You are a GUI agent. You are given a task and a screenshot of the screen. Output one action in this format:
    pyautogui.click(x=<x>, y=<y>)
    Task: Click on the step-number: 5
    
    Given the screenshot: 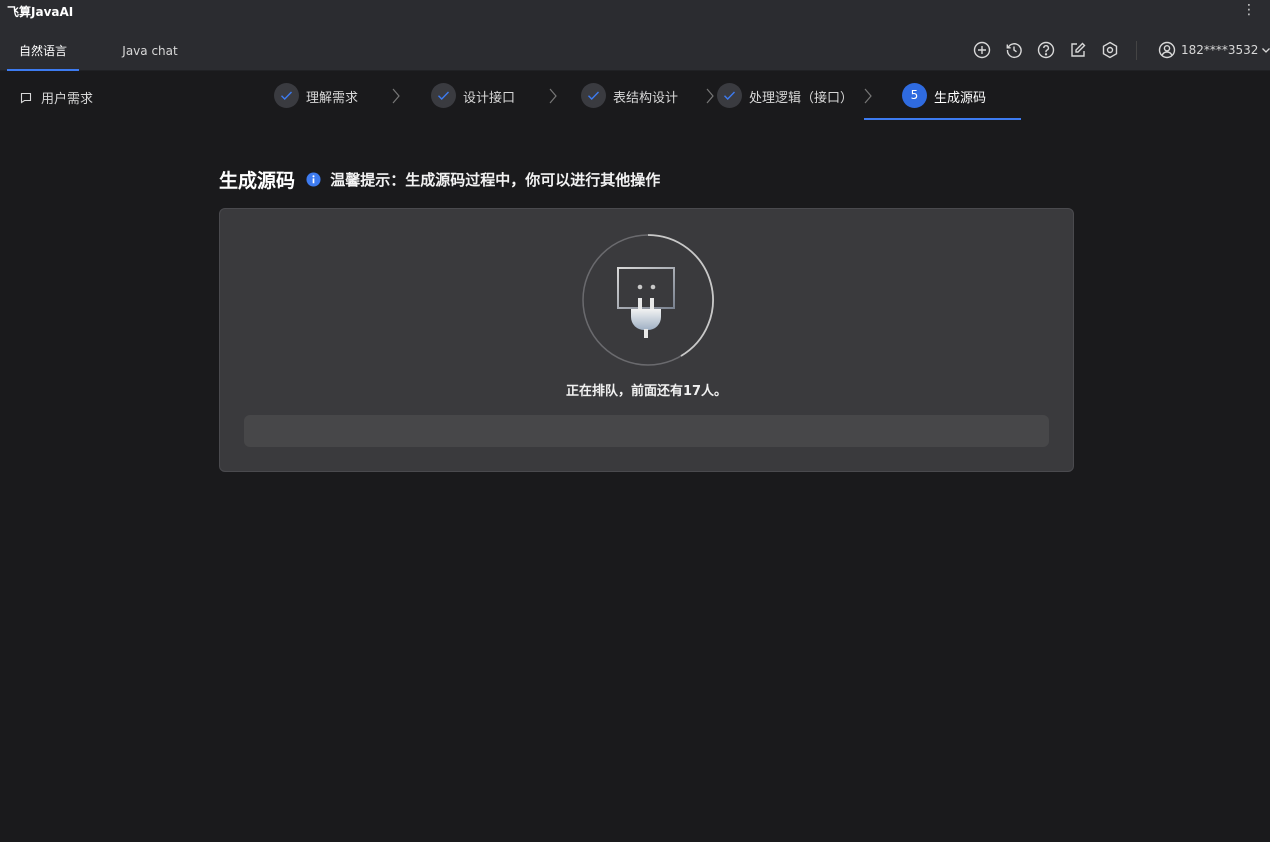 What is the action you would take?
    pyautogui.click(x=914, y=95)
    